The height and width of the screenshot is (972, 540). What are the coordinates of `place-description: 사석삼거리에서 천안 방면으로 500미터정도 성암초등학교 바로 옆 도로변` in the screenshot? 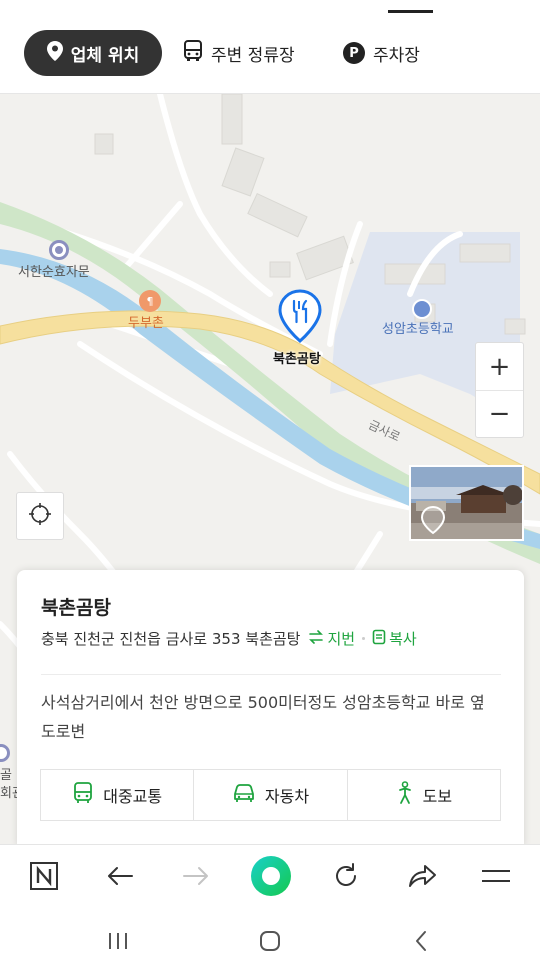 It's located at (263, 717).